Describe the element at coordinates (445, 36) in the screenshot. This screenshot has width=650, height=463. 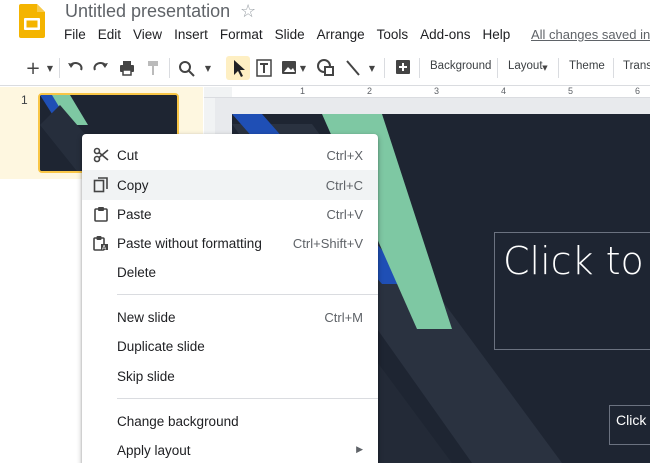
I see `menu-addons: Add-ons` at that location.